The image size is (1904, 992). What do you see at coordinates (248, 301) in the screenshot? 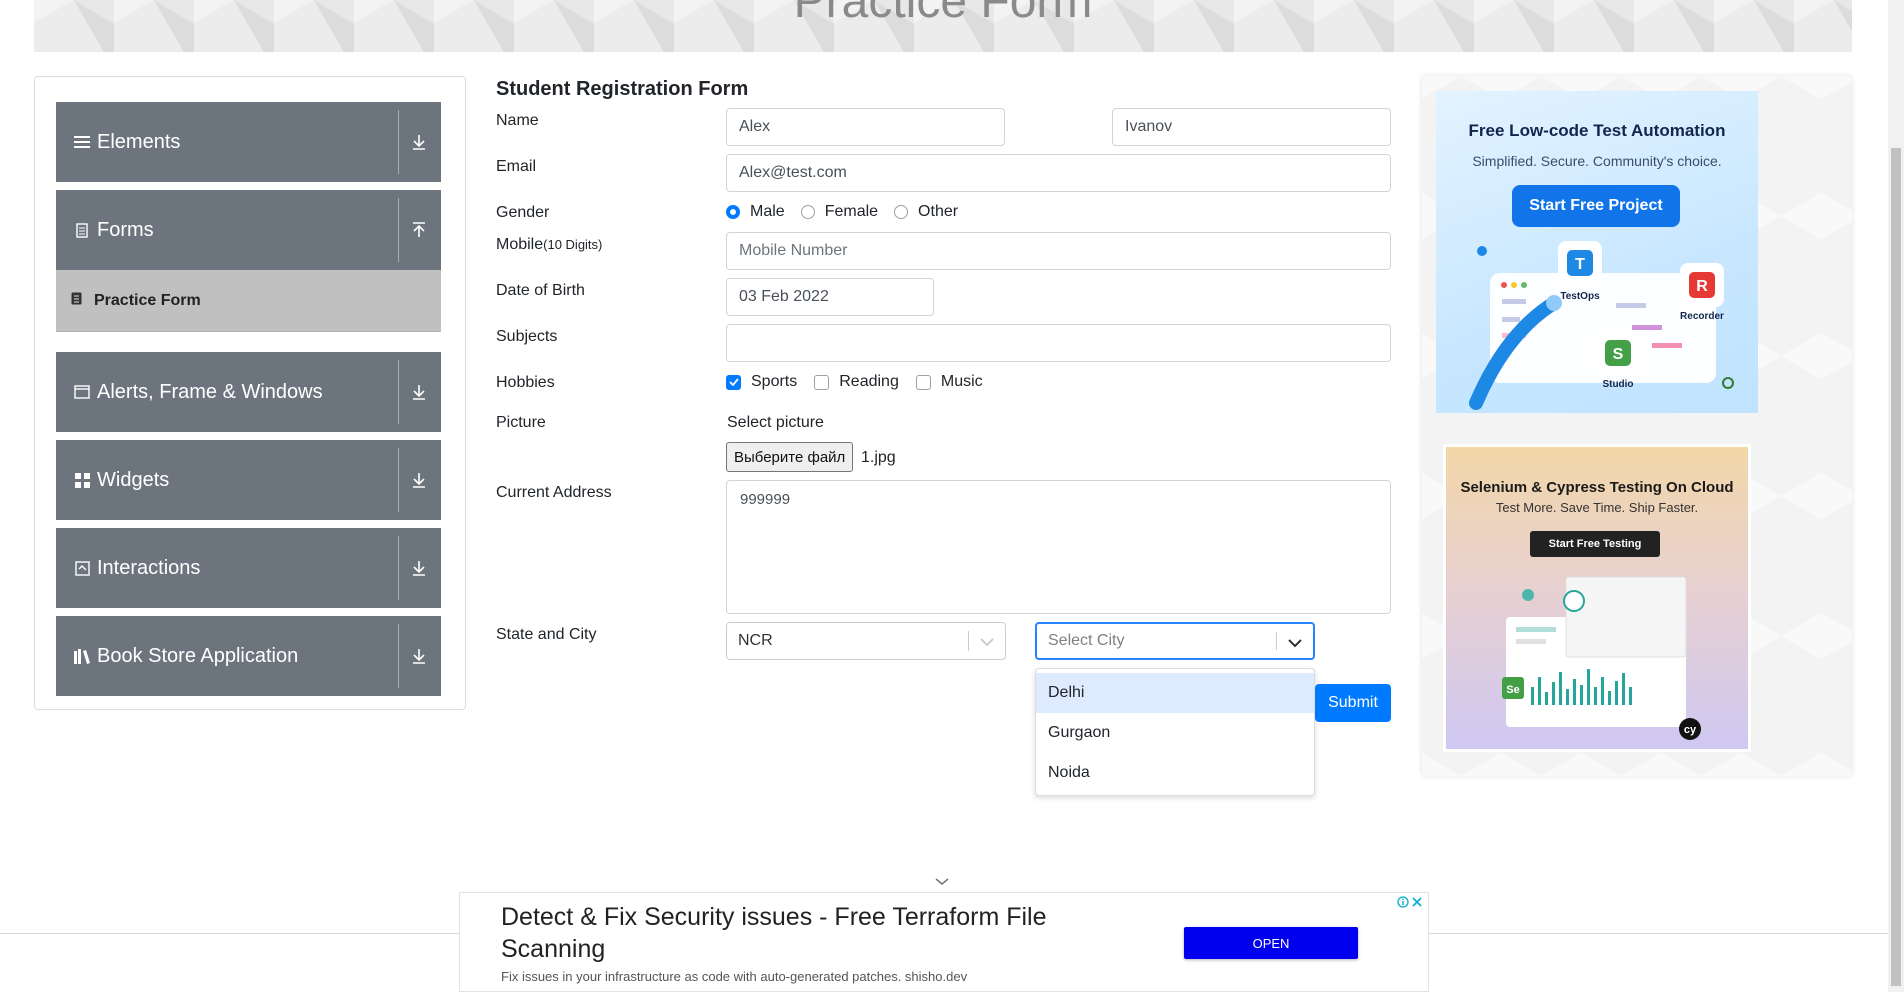
I see `sidebar-item-practice-form: Practice Form` at bounding box center [248, 301].